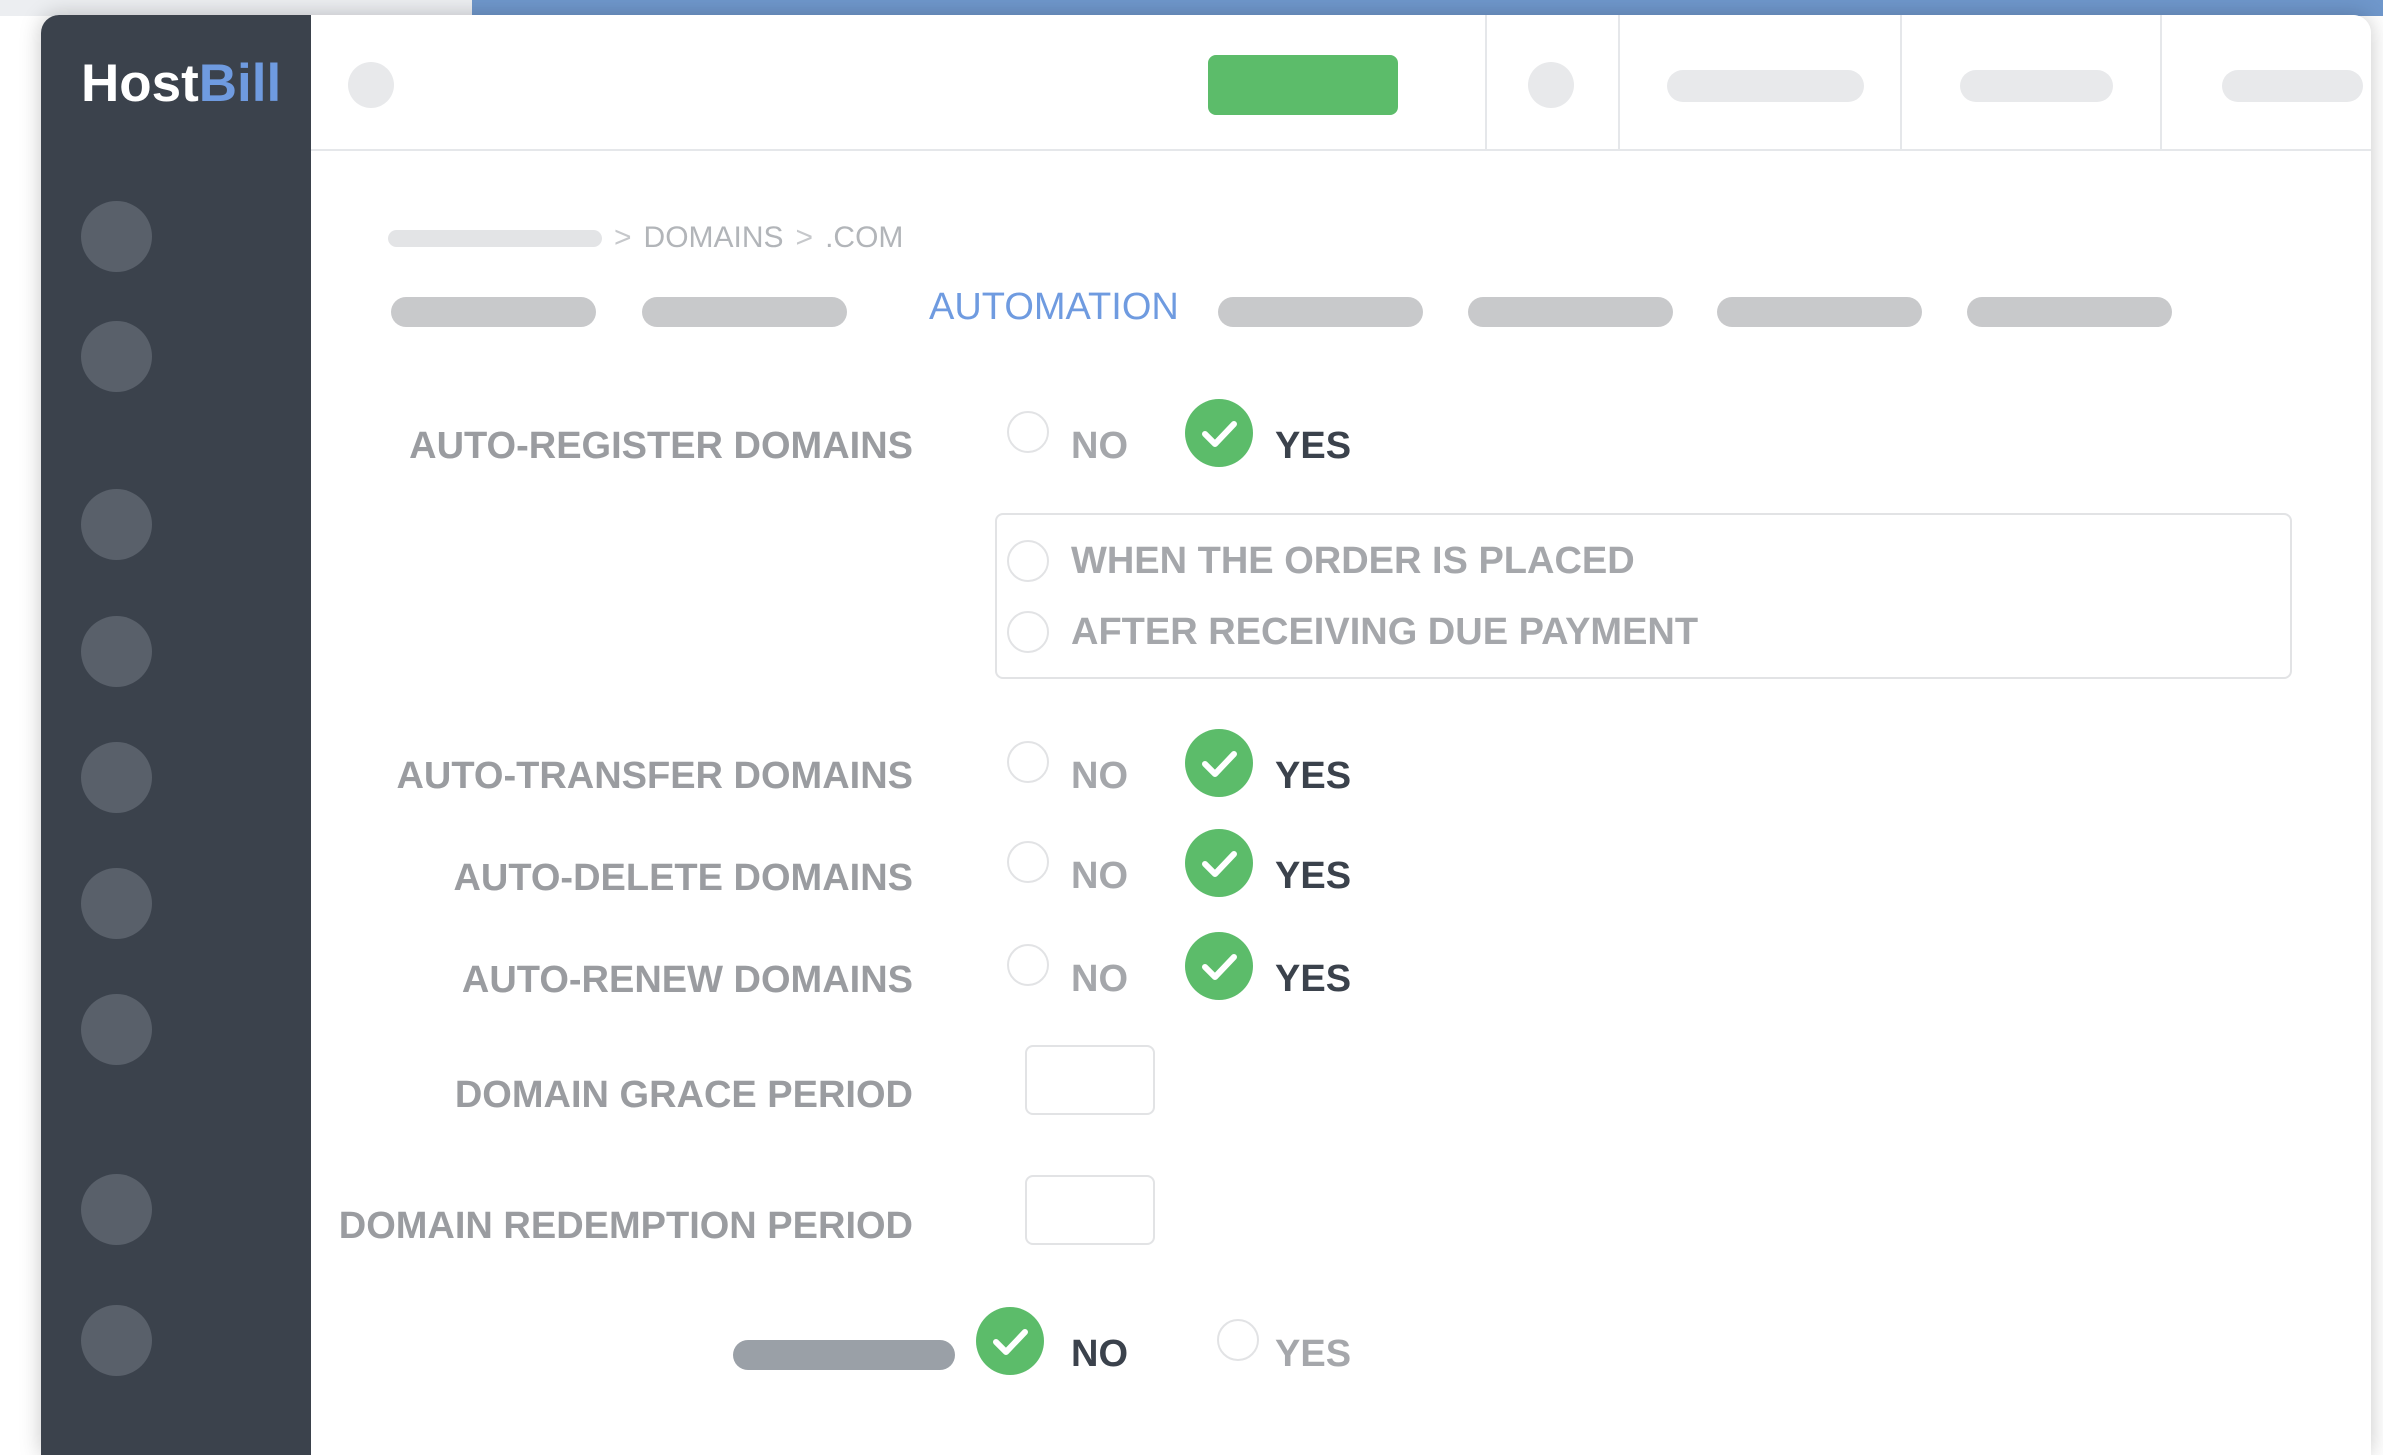 The image size is (2383, 1455). Describe the element at coordinates (1028, 632) in the screenshot. I see `after-payment-radio` at that location.